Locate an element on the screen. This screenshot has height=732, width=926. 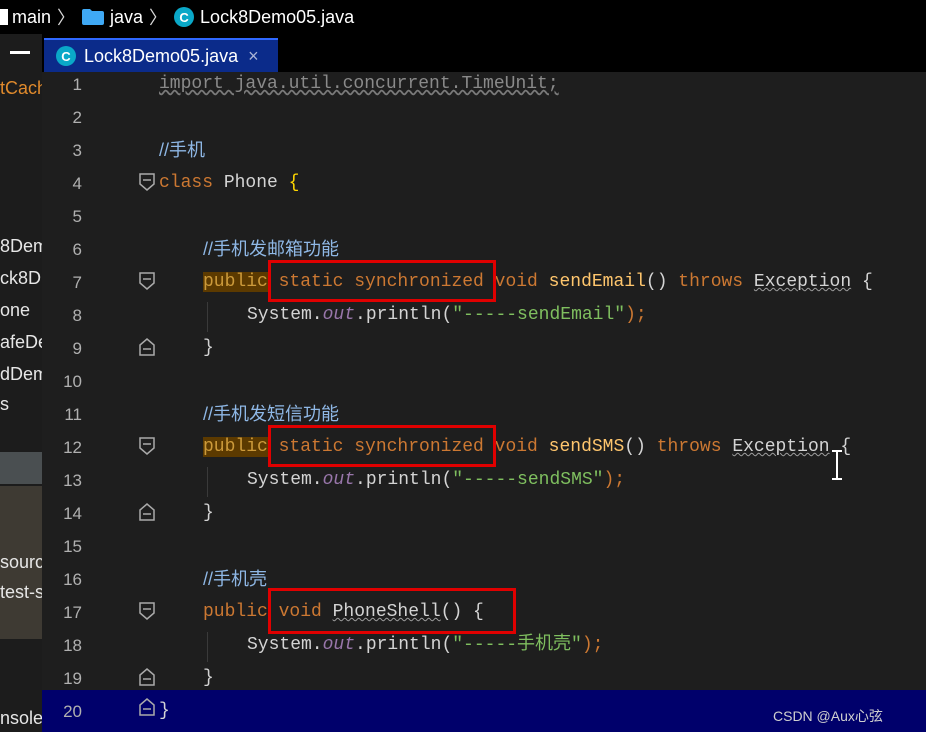
editor-tab-bar: C Lock8Demo05.java × is located at coordinates (484, 53).